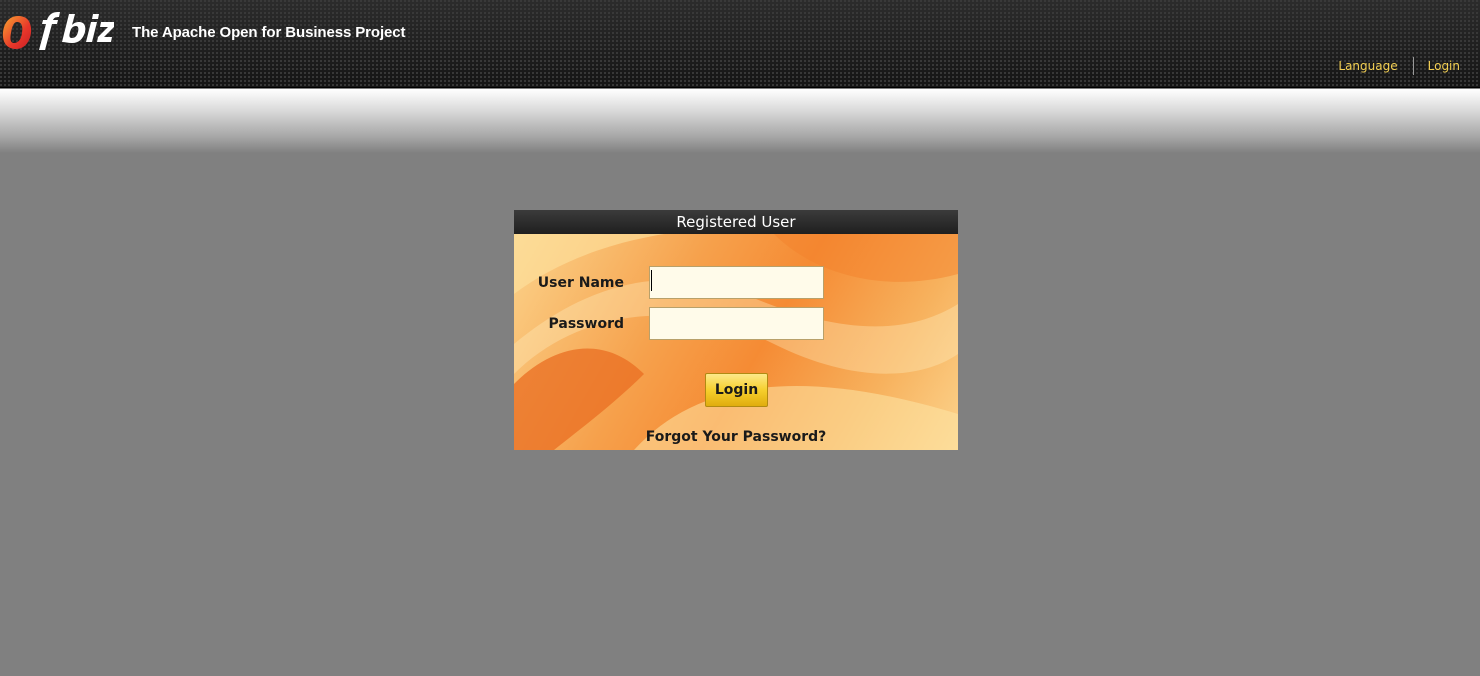 This screenshot has width=1480, height=676. I want to click on username-input, so click(736, 282).